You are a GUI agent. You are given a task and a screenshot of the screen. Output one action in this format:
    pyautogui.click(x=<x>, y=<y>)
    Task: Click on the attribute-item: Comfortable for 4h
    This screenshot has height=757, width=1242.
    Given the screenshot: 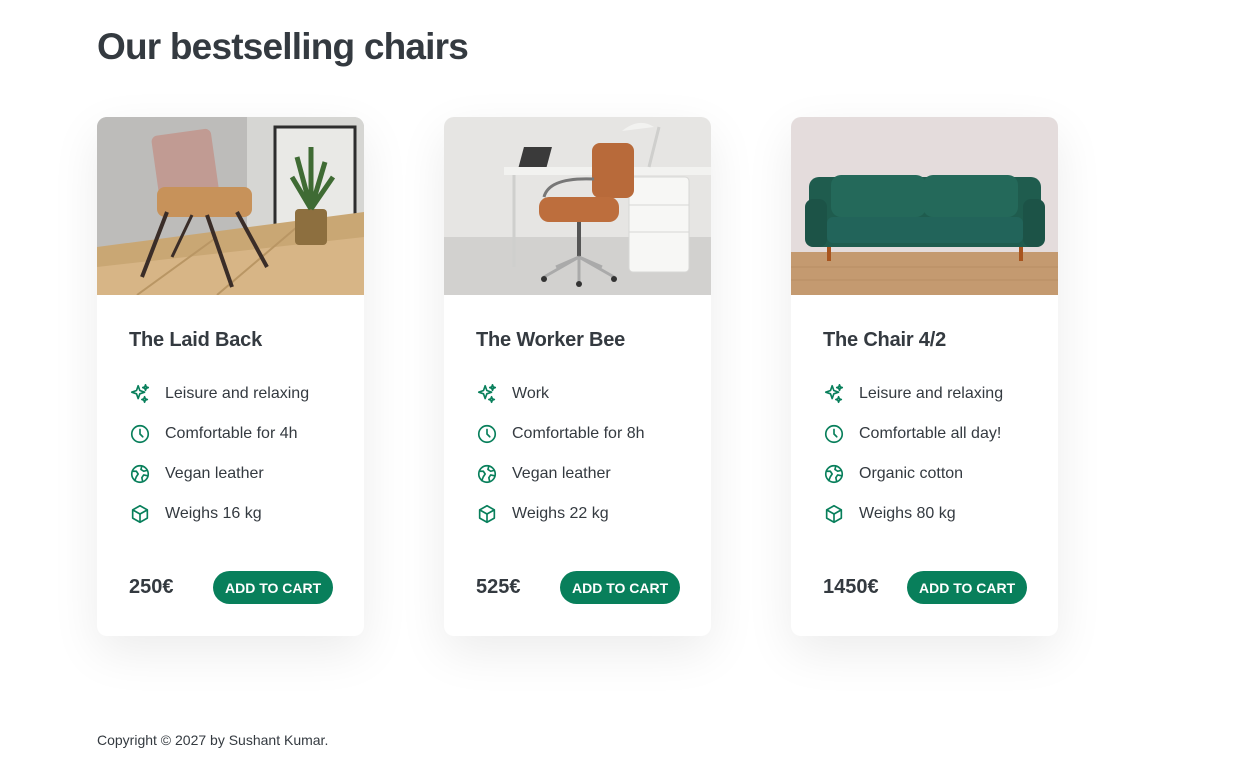 What is the action you would take?
    pyautogui.click(x=230, y=434)
    